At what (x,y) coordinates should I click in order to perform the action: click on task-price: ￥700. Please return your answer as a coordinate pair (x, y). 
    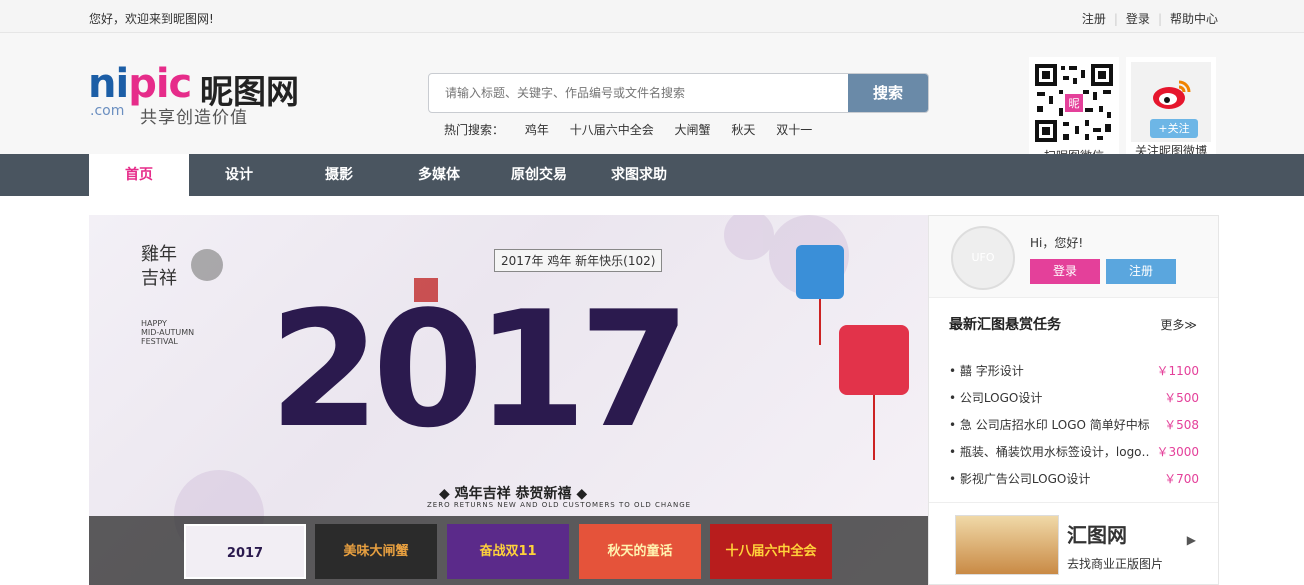
    Looking at the image, I should click on (1181, 479).